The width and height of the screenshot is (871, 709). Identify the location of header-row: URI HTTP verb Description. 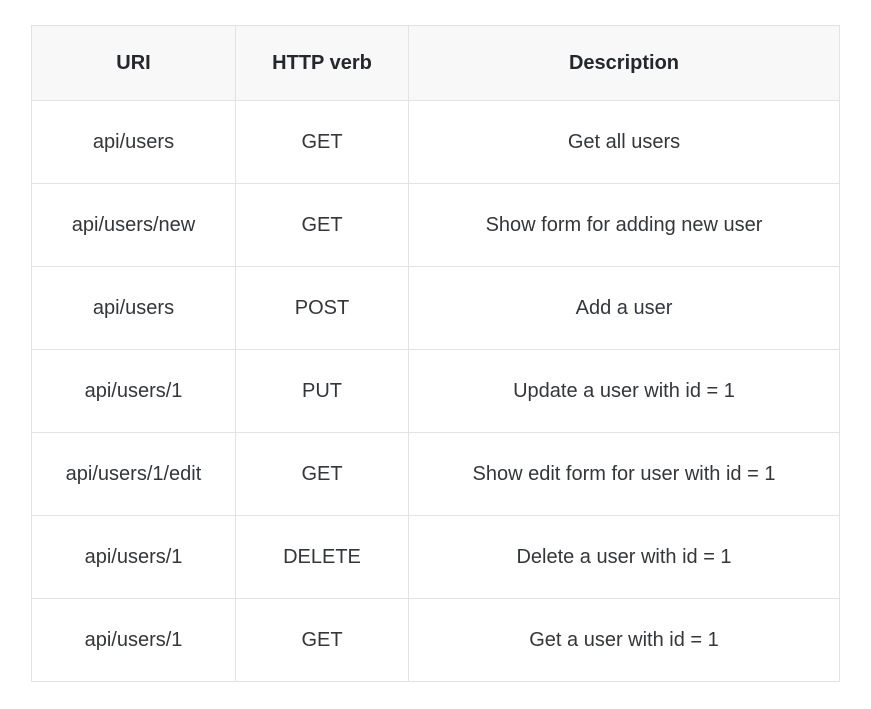
(435, 63).